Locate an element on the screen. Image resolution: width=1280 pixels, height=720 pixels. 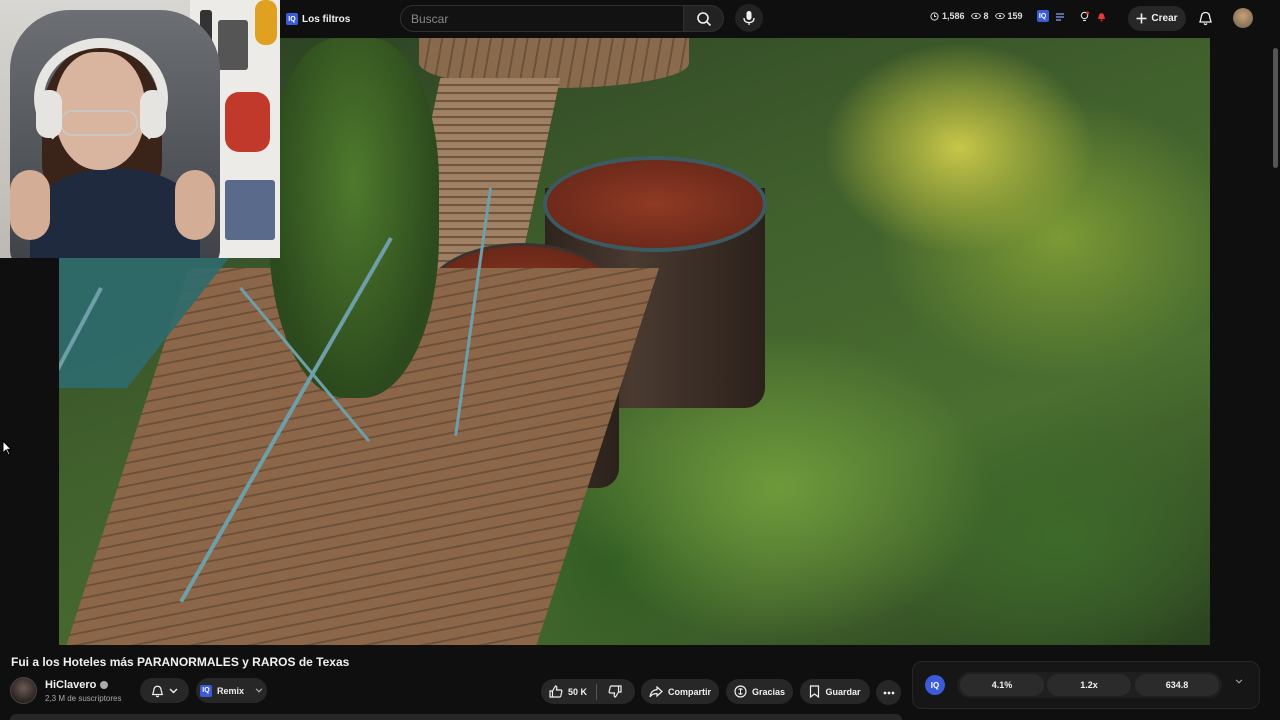
remix-button: IQ Remix is located at coordinates (231, 690).